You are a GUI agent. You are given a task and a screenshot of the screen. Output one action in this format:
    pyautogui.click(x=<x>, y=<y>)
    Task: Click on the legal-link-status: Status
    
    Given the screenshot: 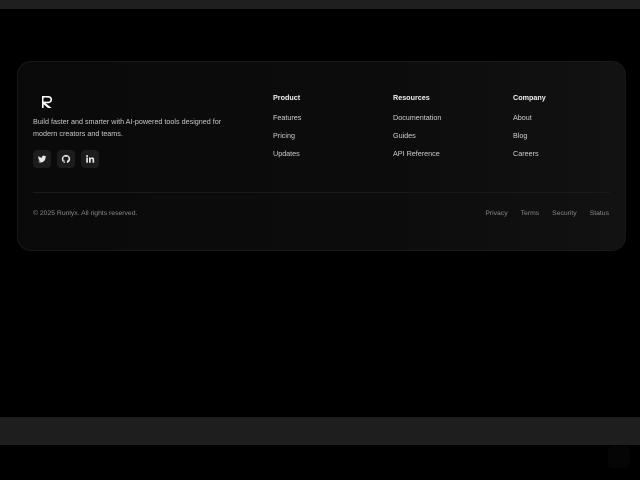 What is the action you would take?
    pyautogui.click(x=599, y=213)
    